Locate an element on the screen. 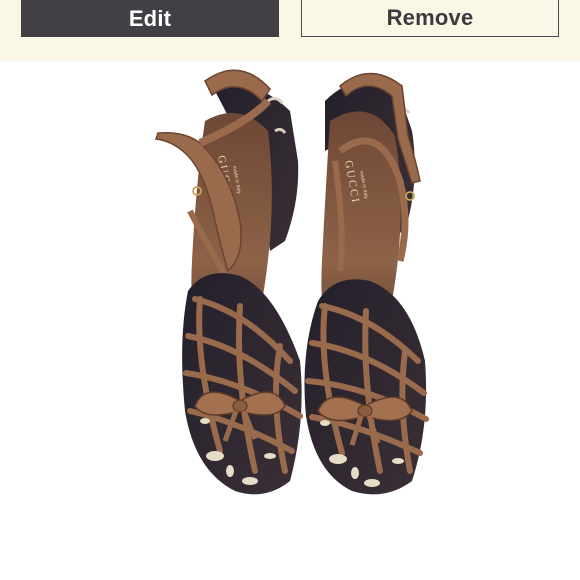  remove-button: Remove is located at coordinates (430, 18).